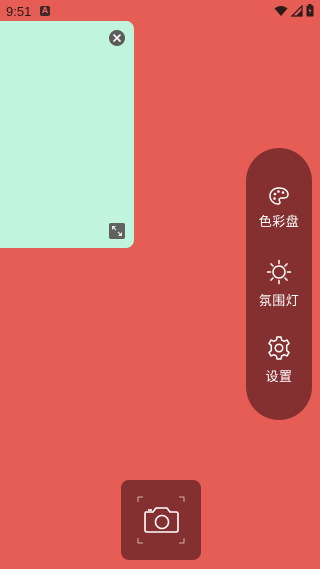 This screenshot has height=569, width=320. What do you see at coordinates (279, 301) in the screenshot?
I see `menu-item-label: 氛围灯` at bounding box center [279, 301].